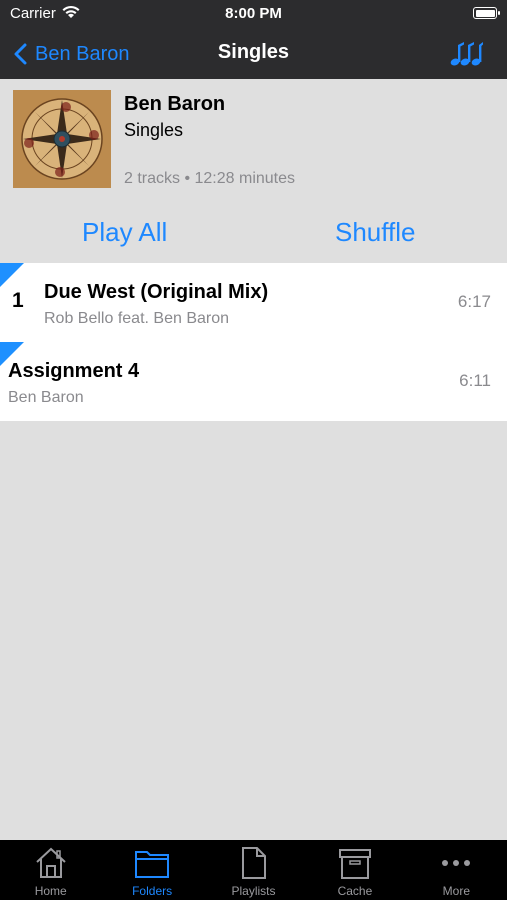 The height and width of the screenshot is (900, 507). I want to click on tab-label: Playlists, so click(253, 891).